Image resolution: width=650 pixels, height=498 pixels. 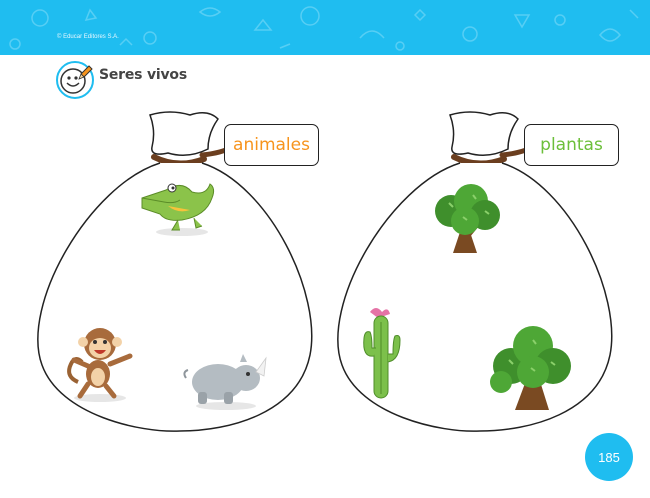 I want to click on cactus-picture, so click(x=382, y=353).